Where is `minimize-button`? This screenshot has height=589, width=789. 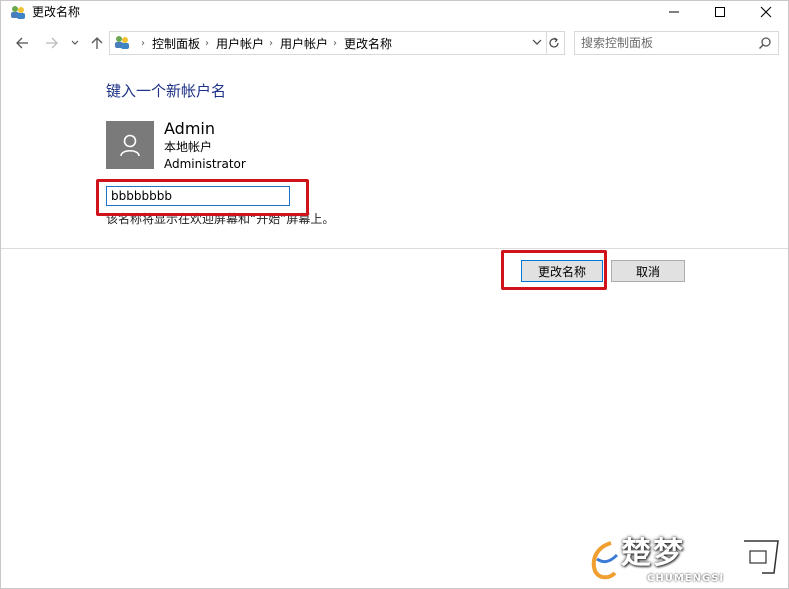
minimize-button is located at coordinates (674, 12).